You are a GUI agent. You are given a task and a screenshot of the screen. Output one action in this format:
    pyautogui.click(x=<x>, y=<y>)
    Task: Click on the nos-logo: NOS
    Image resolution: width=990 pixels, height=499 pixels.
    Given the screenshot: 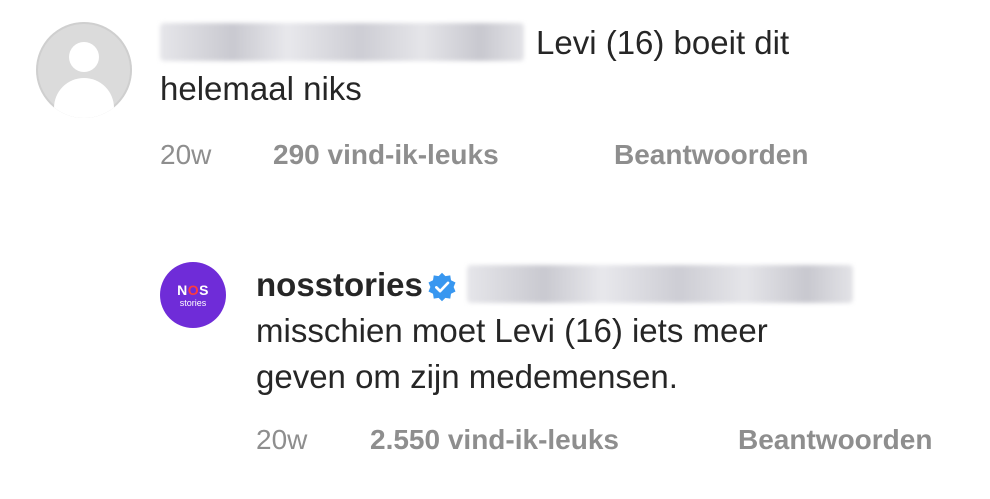 What is the action you would take?
    pyautogui.click(x=193, y=290)
    